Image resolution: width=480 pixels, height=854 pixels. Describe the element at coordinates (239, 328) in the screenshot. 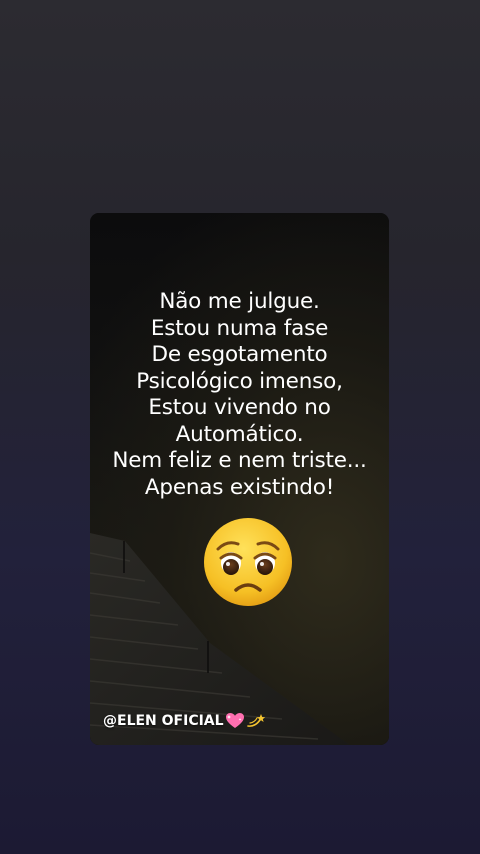

I see `quote-line: Estou numa fase` at that location.